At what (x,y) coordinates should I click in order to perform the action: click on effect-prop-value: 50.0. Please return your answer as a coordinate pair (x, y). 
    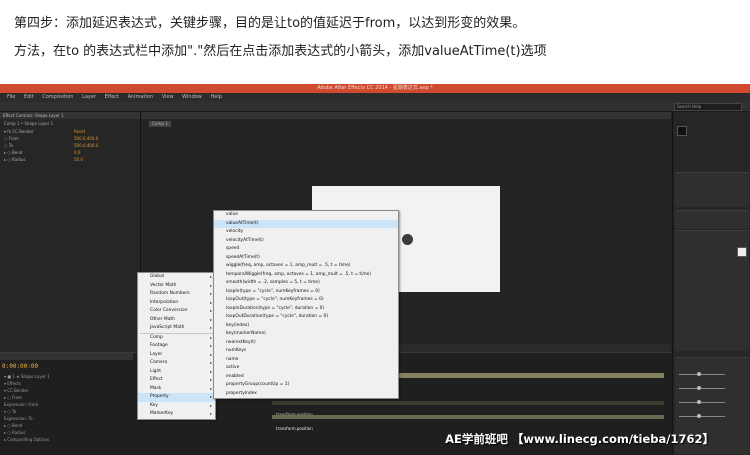
    Looking at the image, I should click on (78, 159).